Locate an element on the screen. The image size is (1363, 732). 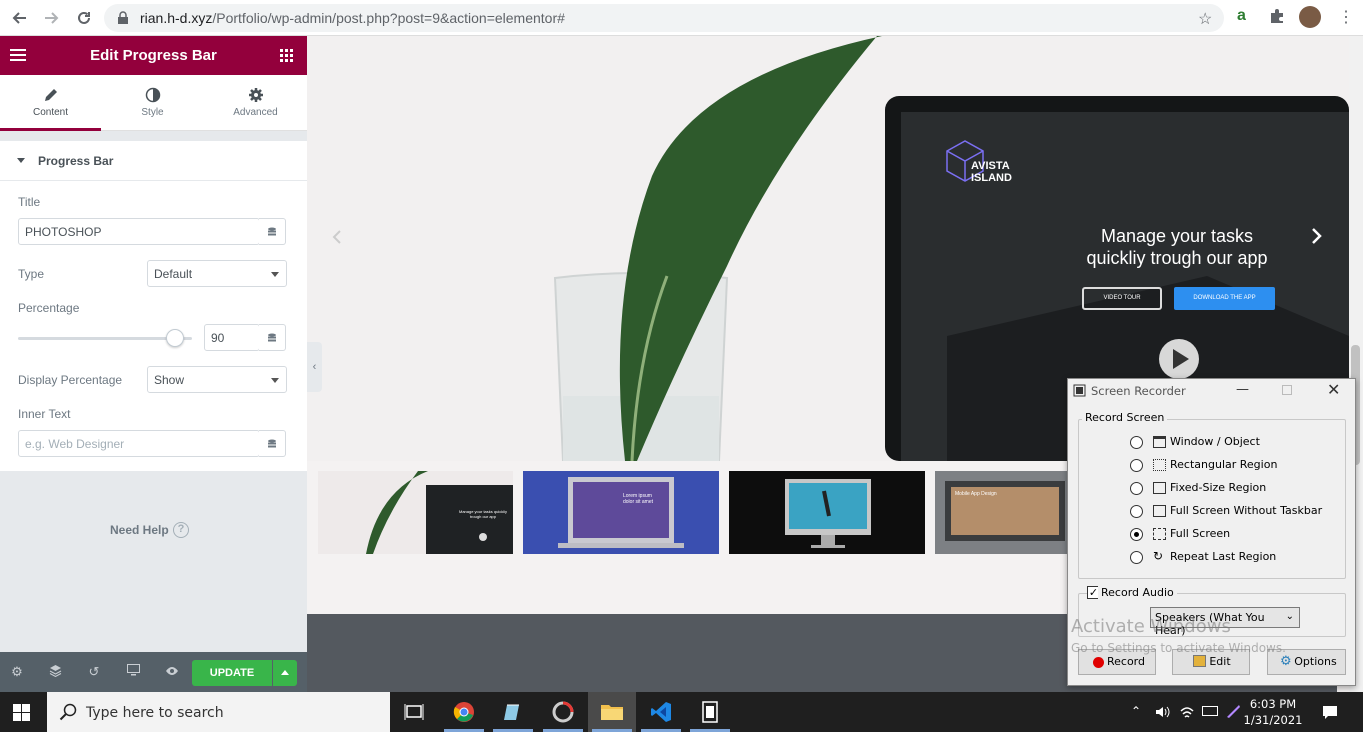
video-tour-button: VIDEO TOUR is located at coordinates (1122, 298).